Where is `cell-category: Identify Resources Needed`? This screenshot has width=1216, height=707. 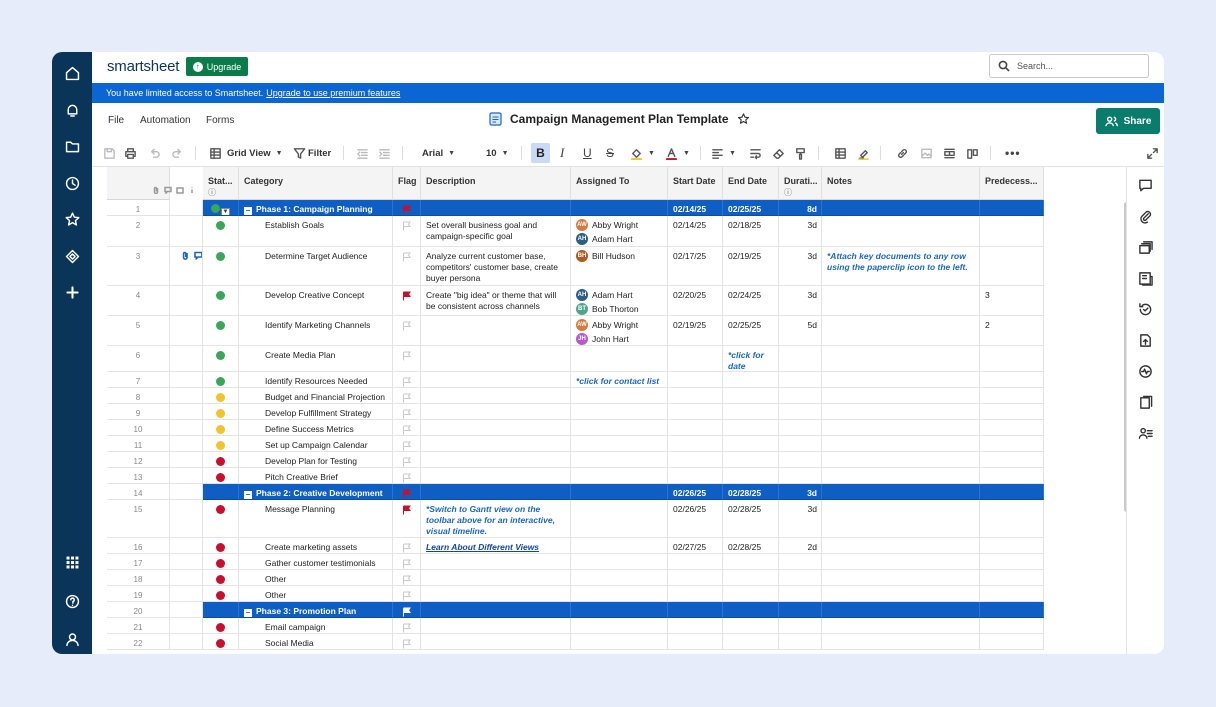 cell-category: Identify Resources Needed is located at coordinates (316, 380).